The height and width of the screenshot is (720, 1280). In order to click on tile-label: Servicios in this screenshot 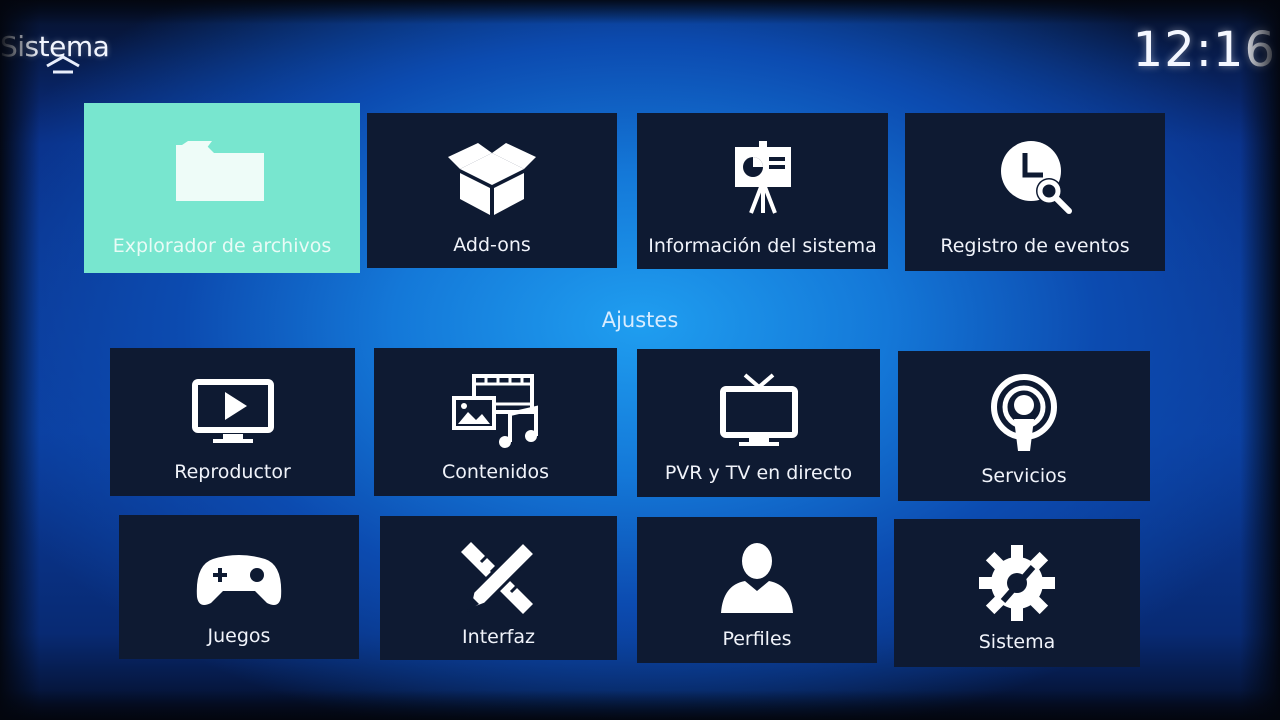, I will do `click(1024, 476)`.